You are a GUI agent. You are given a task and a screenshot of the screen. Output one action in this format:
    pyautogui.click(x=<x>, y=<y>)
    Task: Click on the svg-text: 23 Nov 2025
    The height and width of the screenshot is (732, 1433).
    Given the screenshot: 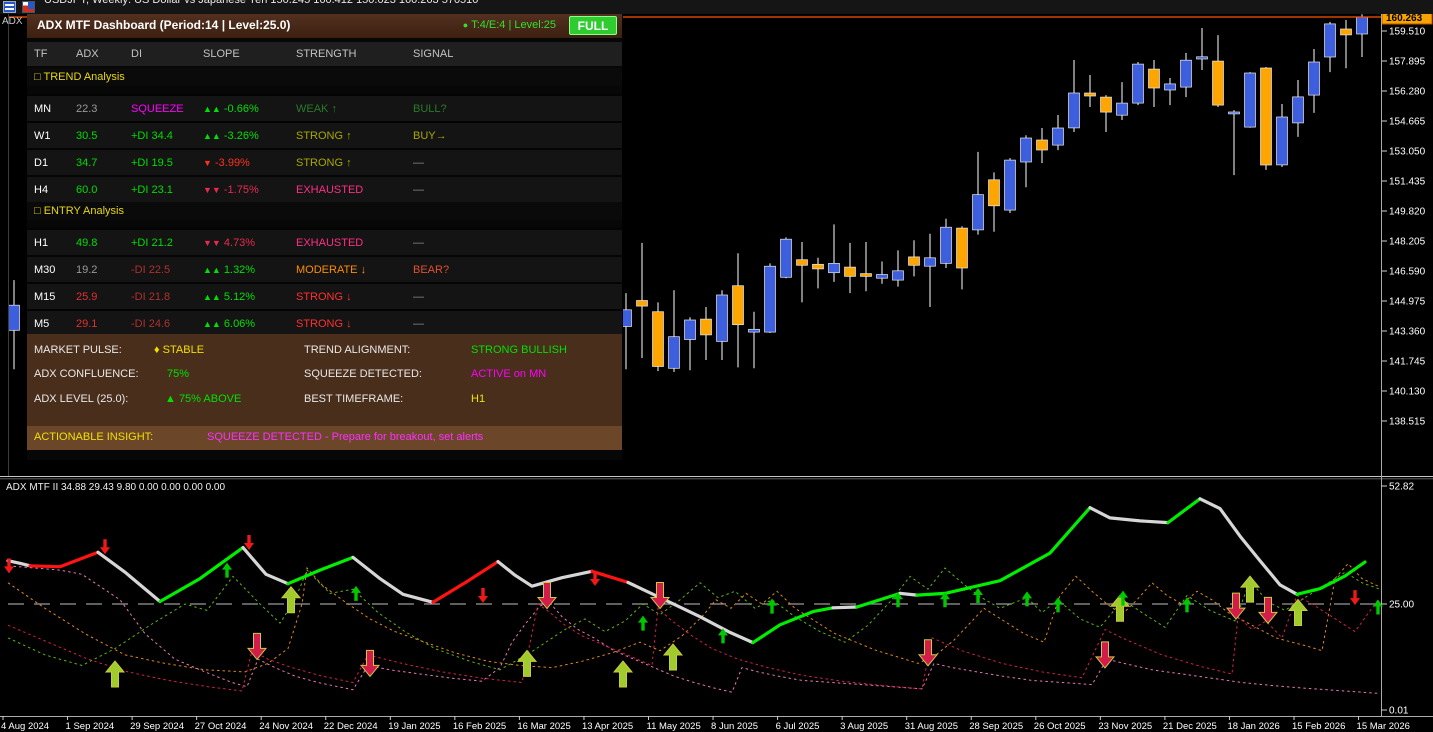 What is the action you would take?
    pyautogui.click(x=1125, y=726)
    